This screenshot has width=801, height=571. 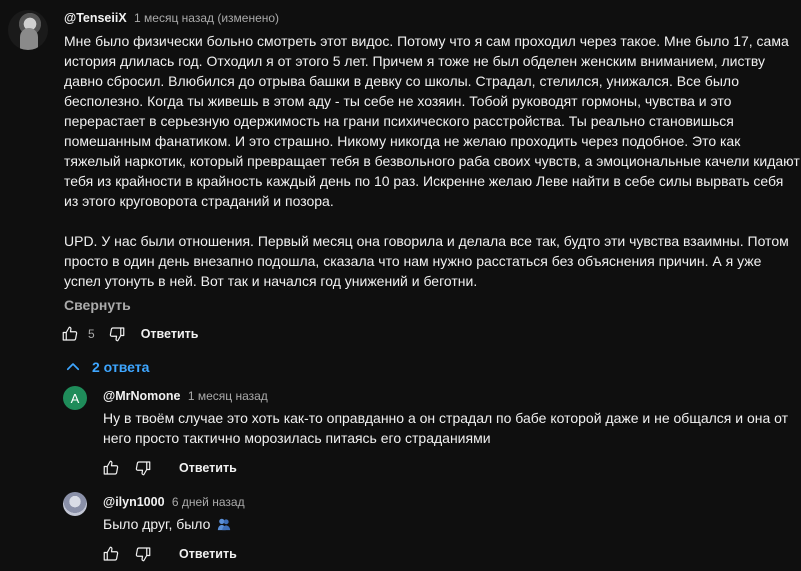 I want to click on reply-text-container: Было друг, было, so click(x=450, y=524).